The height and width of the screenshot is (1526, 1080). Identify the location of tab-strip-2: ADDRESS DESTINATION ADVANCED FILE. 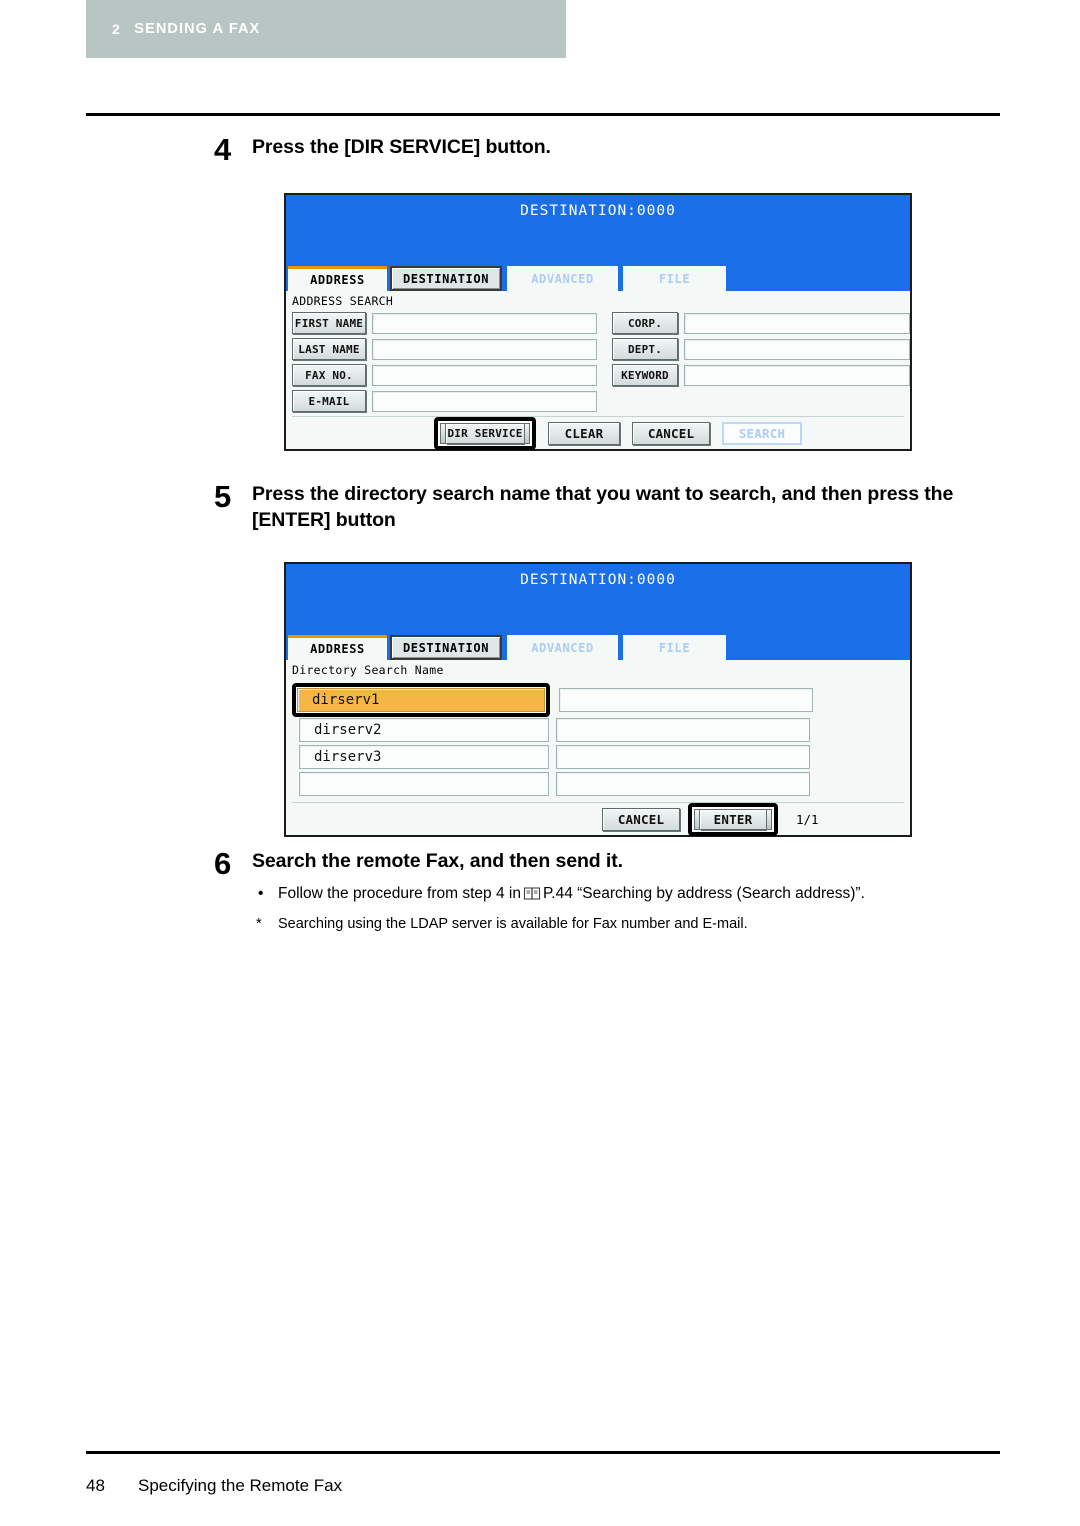
(598, 647).